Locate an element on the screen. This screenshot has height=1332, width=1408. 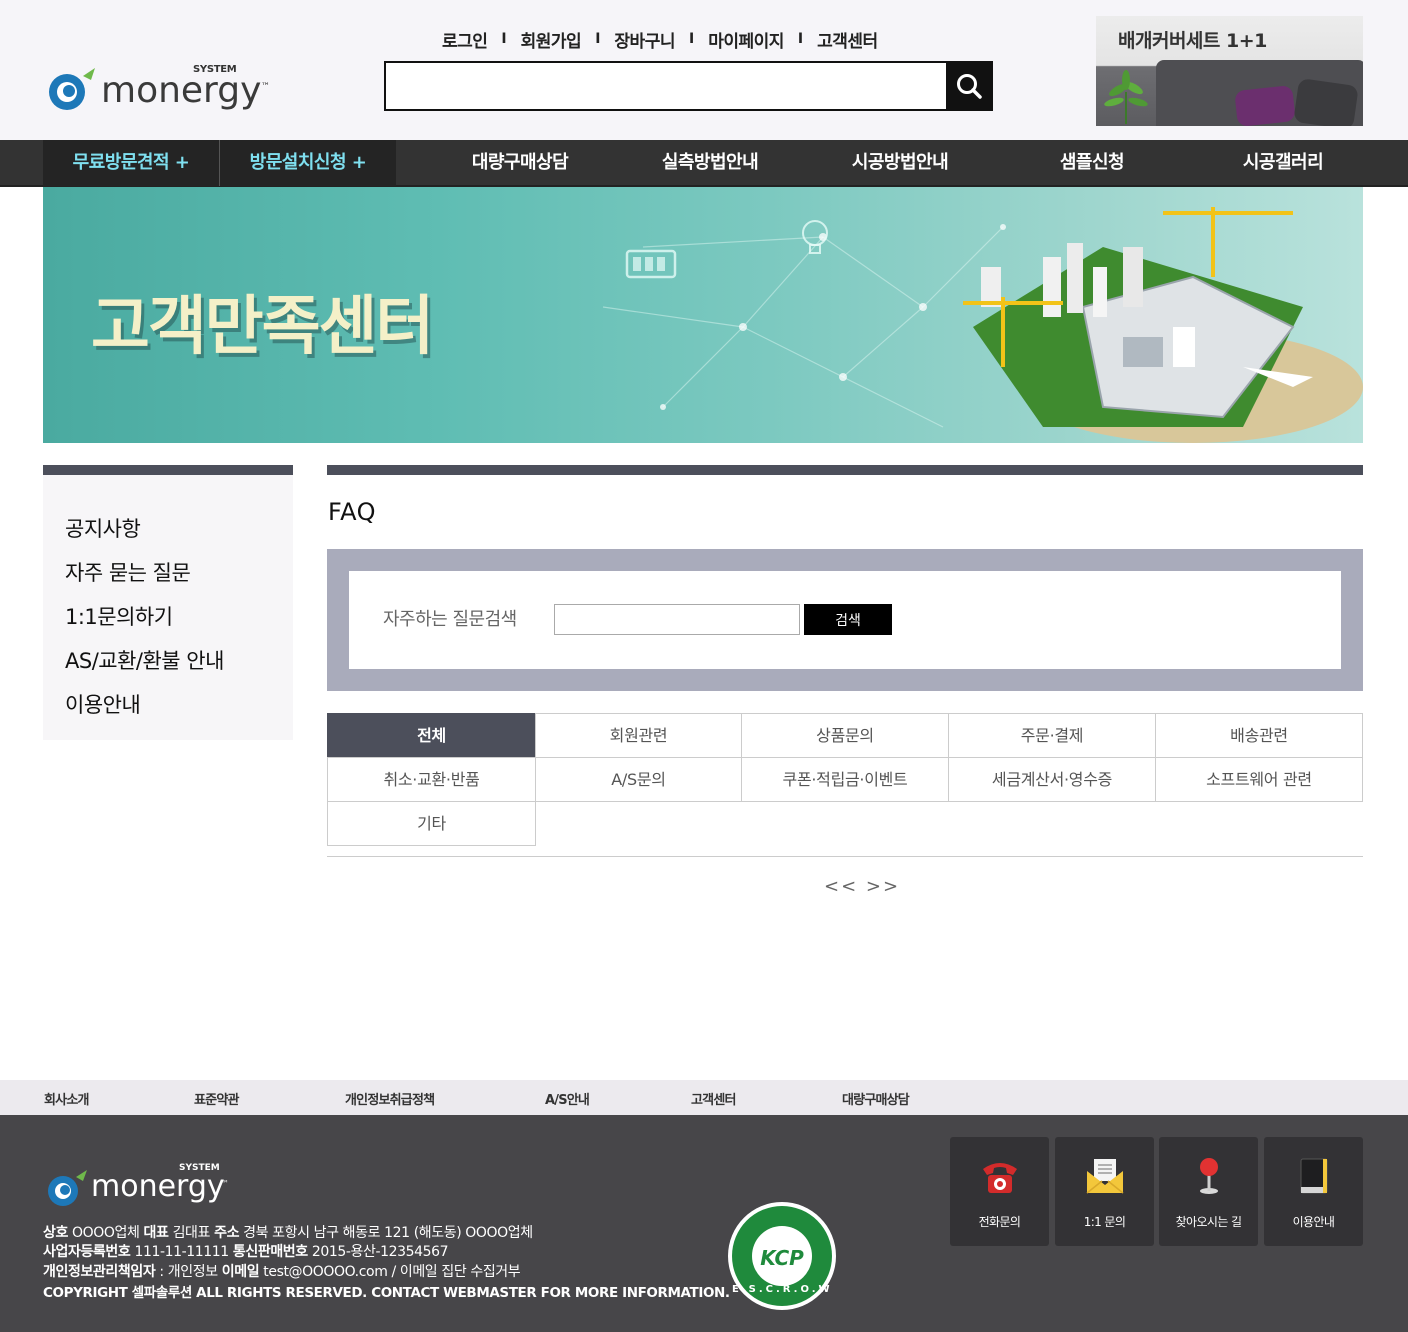
top-links: 로그인 I 회원가입 I 장바구니 I 마이페이지 I 고객센터 is located at coordinates (660, 39).